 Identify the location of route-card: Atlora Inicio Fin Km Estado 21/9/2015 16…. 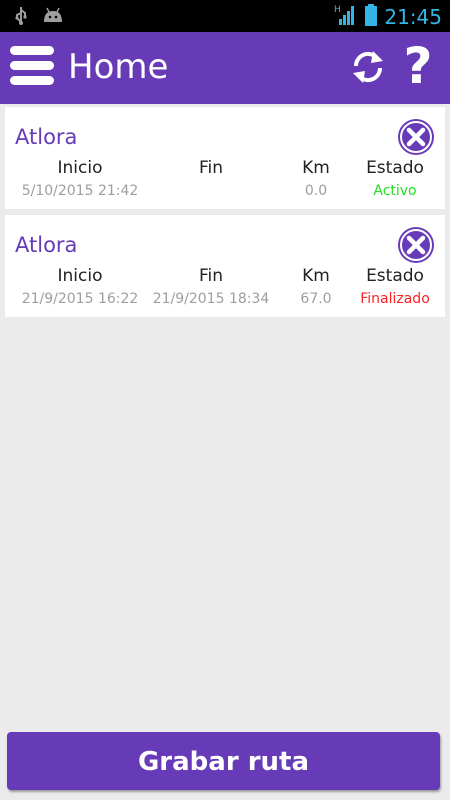
(225, 266).